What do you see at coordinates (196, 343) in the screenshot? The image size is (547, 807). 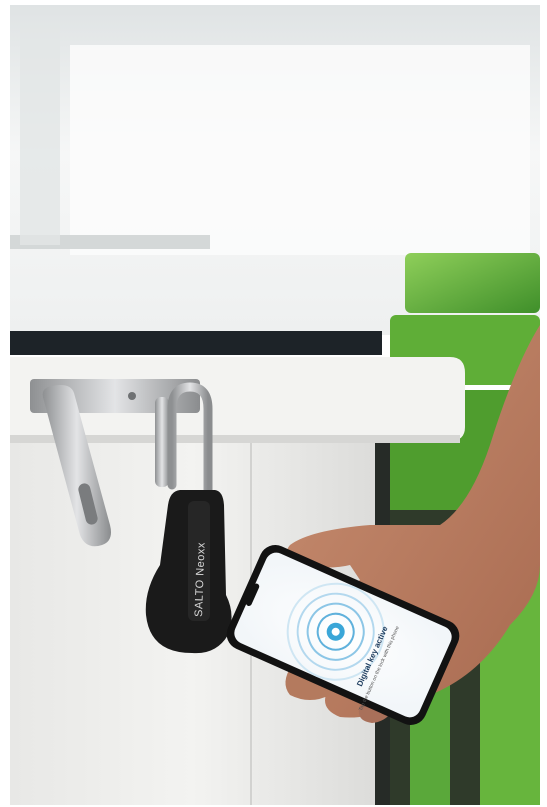 I see `counter-top-dark` at bounding box center [196, 343].